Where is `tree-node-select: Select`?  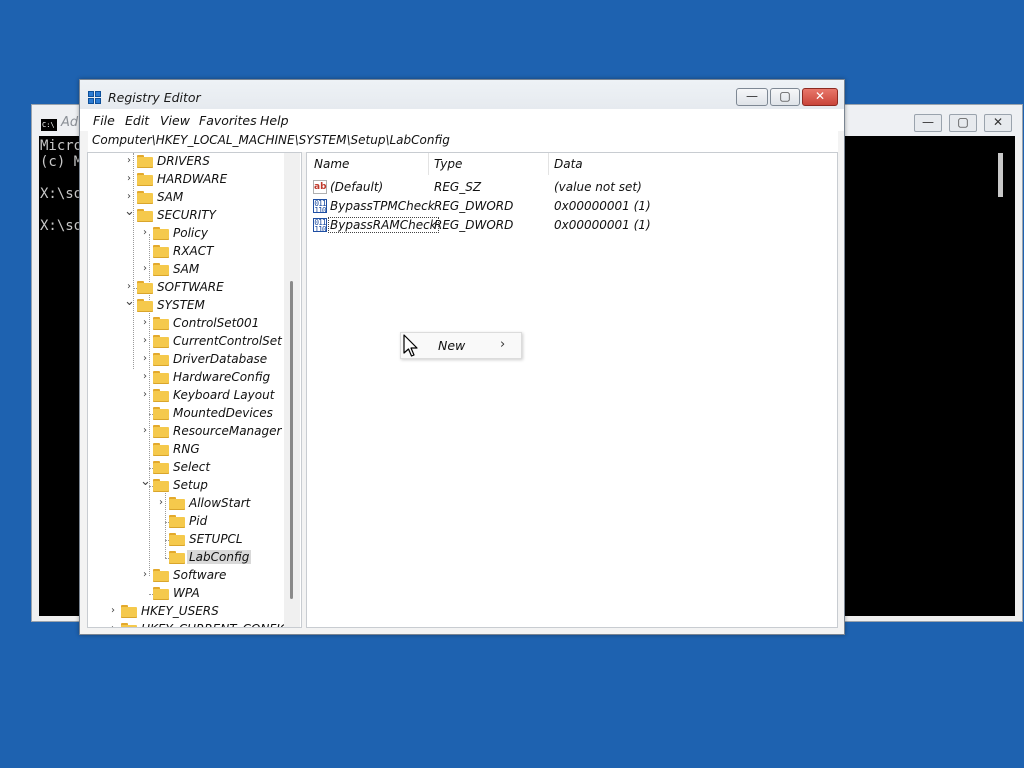 tree-node-select: Select is located at coordinates (188, 468).